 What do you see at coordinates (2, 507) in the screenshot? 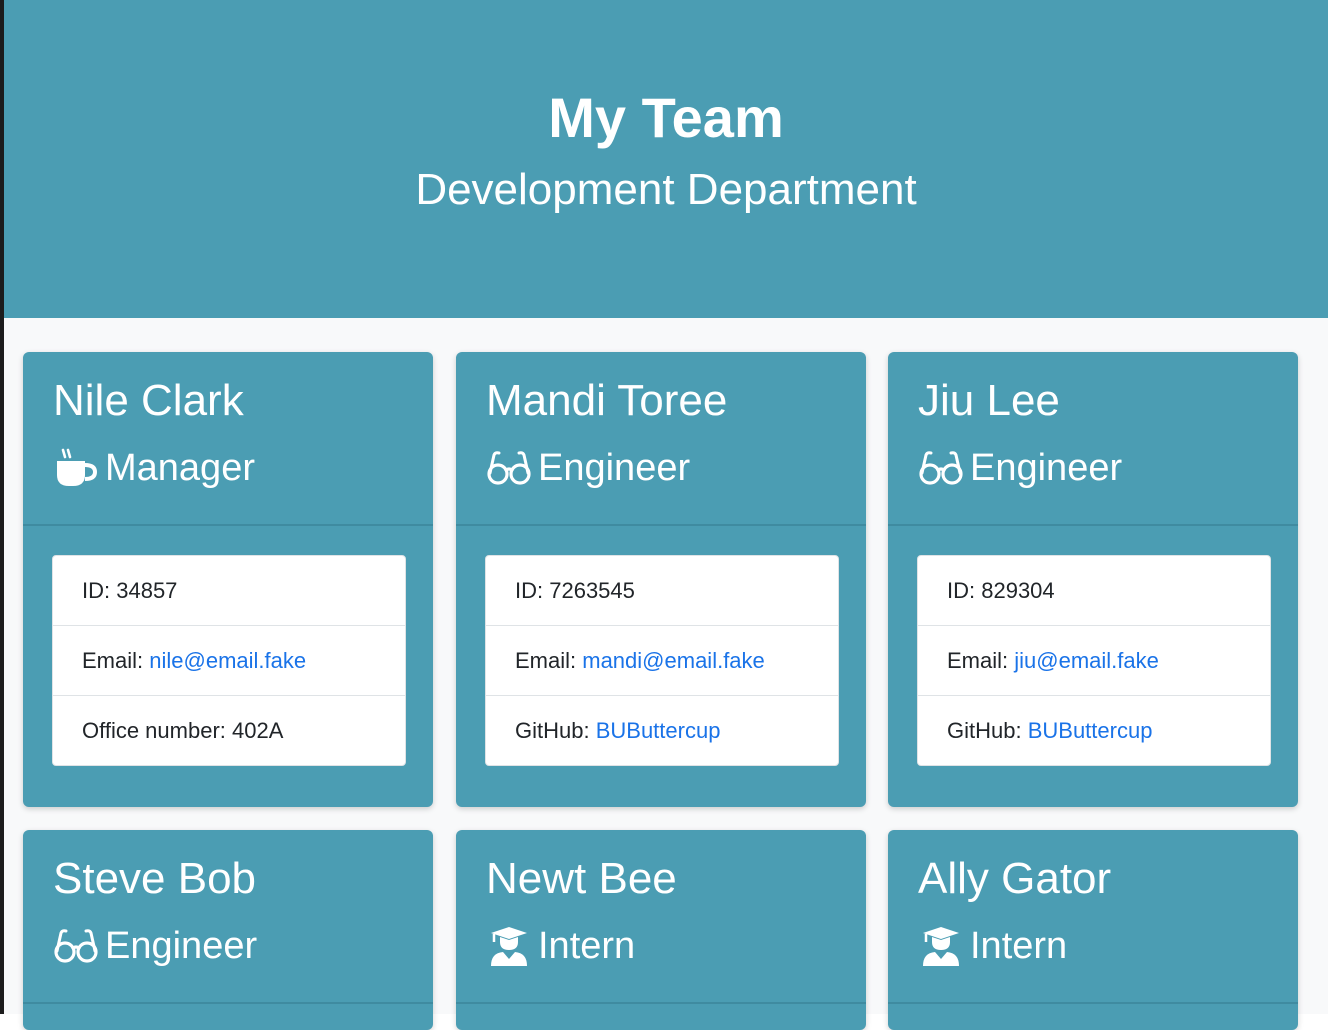
I see `window-left-edge` at bounding box center [2, 507].